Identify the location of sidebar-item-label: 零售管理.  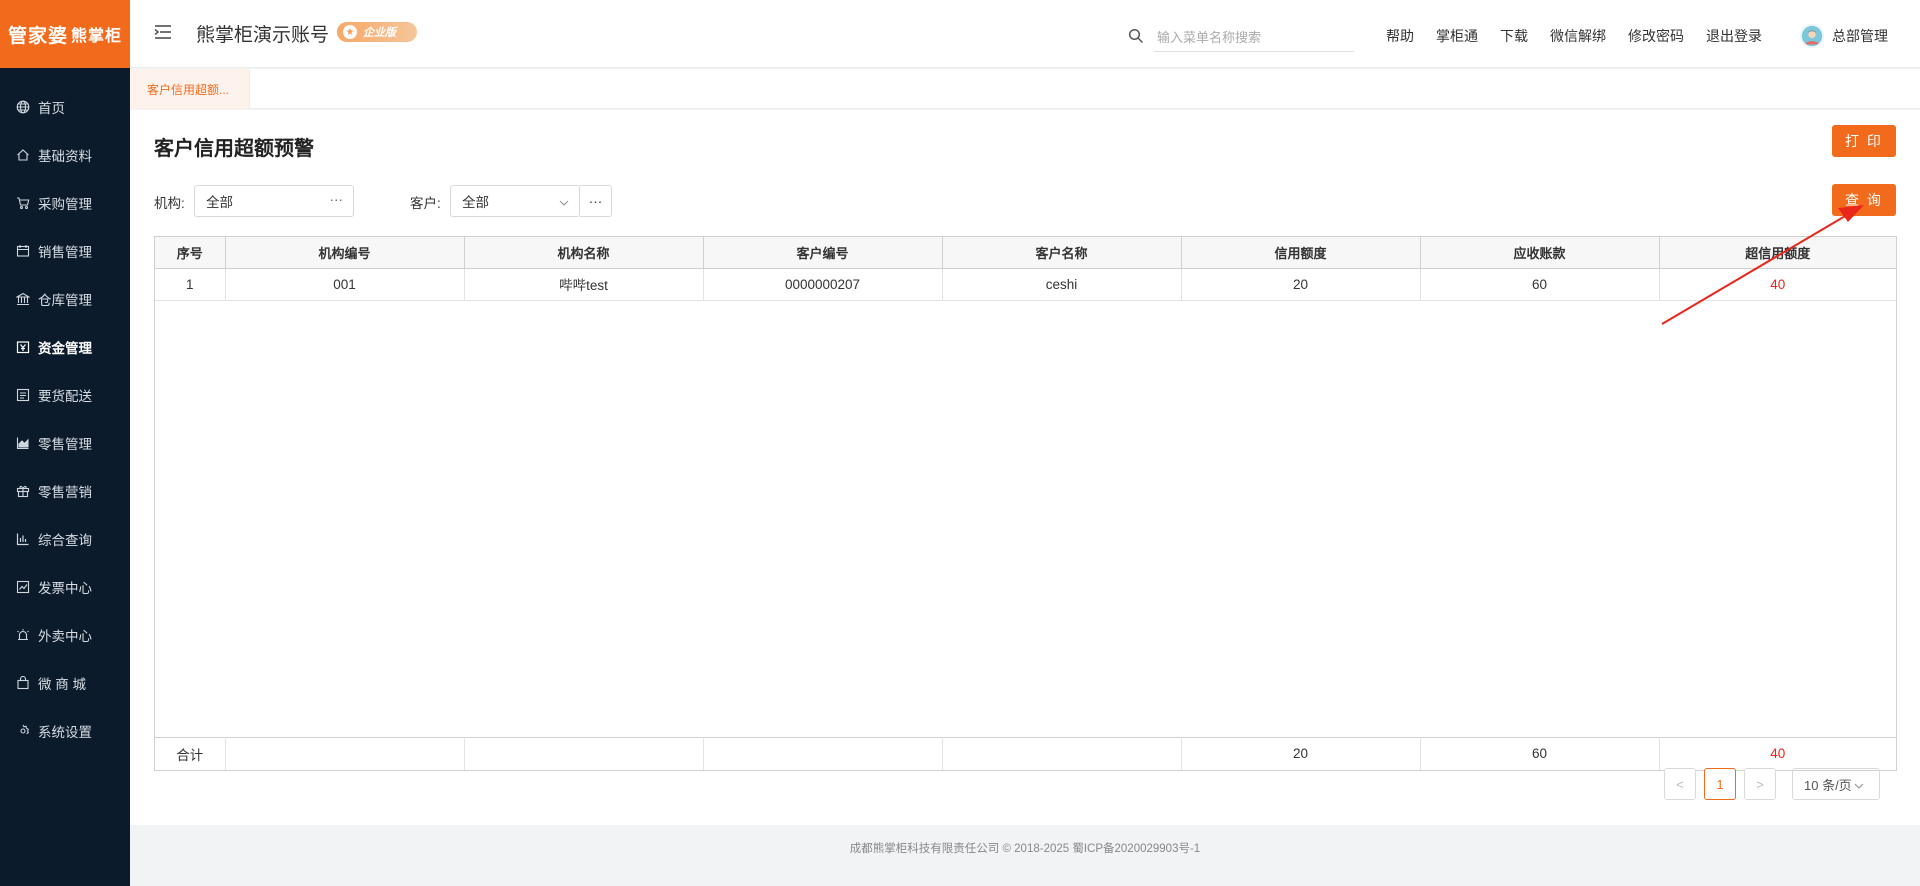
(65, 444).